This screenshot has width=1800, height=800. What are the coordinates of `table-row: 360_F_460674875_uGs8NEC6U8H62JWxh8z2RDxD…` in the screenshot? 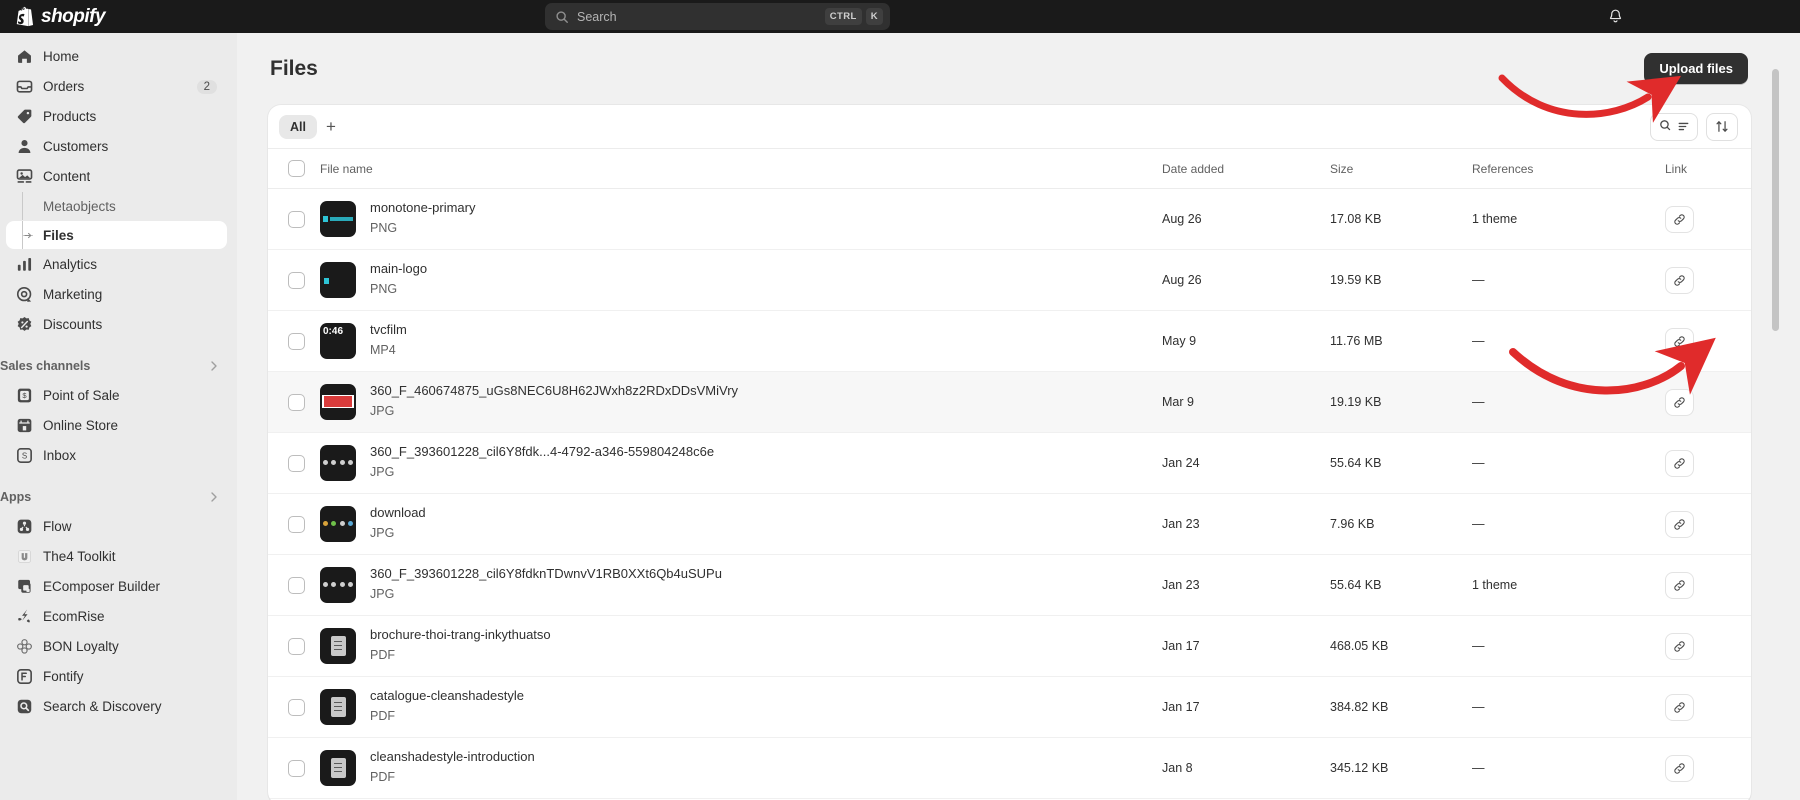 It's located at (1009, 402).